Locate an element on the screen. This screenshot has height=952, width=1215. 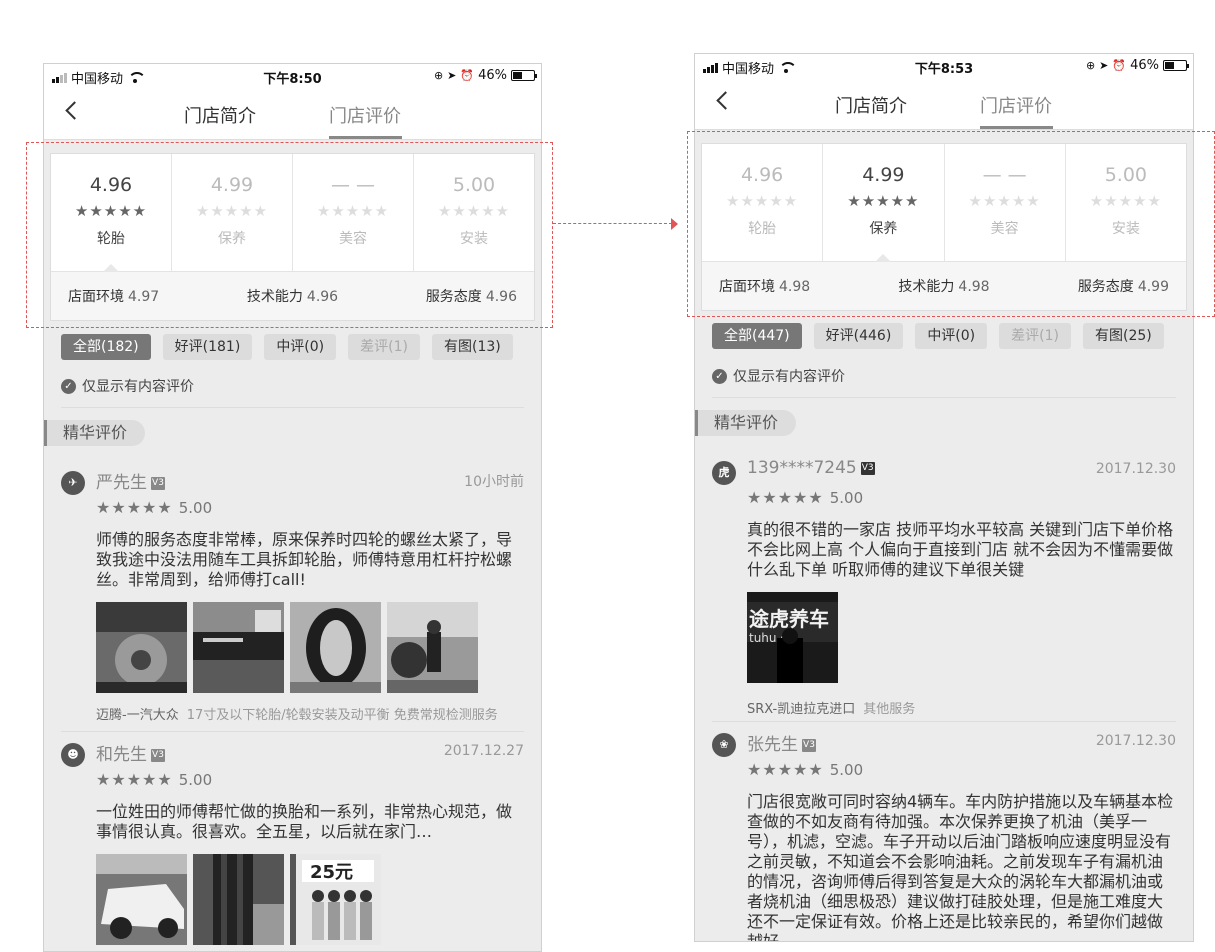
review-meta: SRX-凯迪拉克进口 其他服务 is located at coordinates (831, 707).